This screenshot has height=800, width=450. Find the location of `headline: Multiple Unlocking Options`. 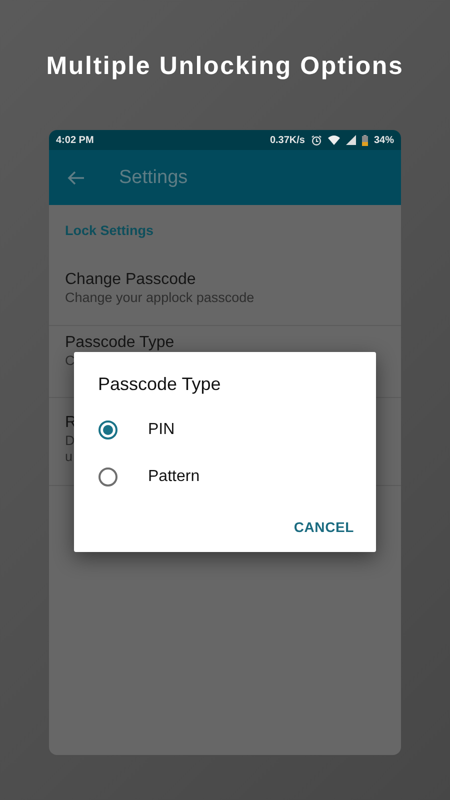

headline: Multiple Unlocking Options is located at coordinates (225, 66).